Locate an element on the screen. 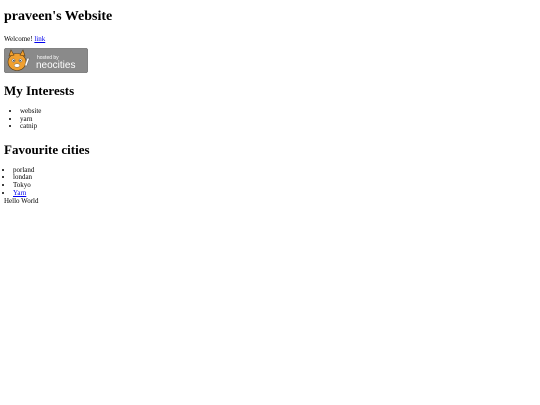 The image size is (540, 405). neocities-badge: hosted by neocities is located at coordinates (46, 60).